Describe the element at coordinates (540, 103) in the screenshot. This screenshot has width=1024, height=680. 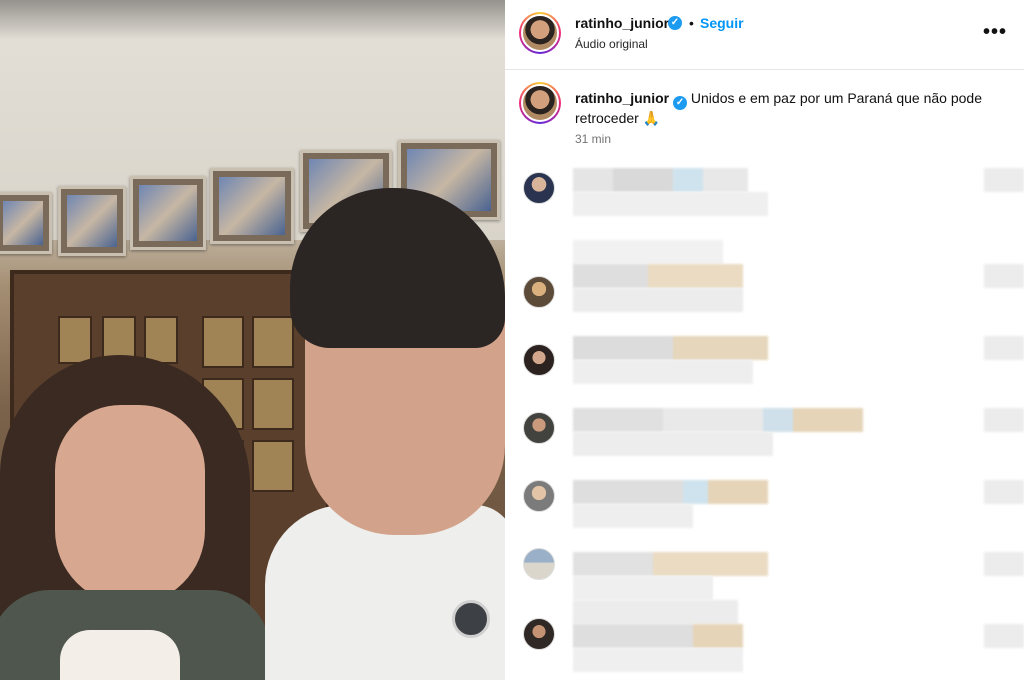
I see `caption-author-avatar` at that location.